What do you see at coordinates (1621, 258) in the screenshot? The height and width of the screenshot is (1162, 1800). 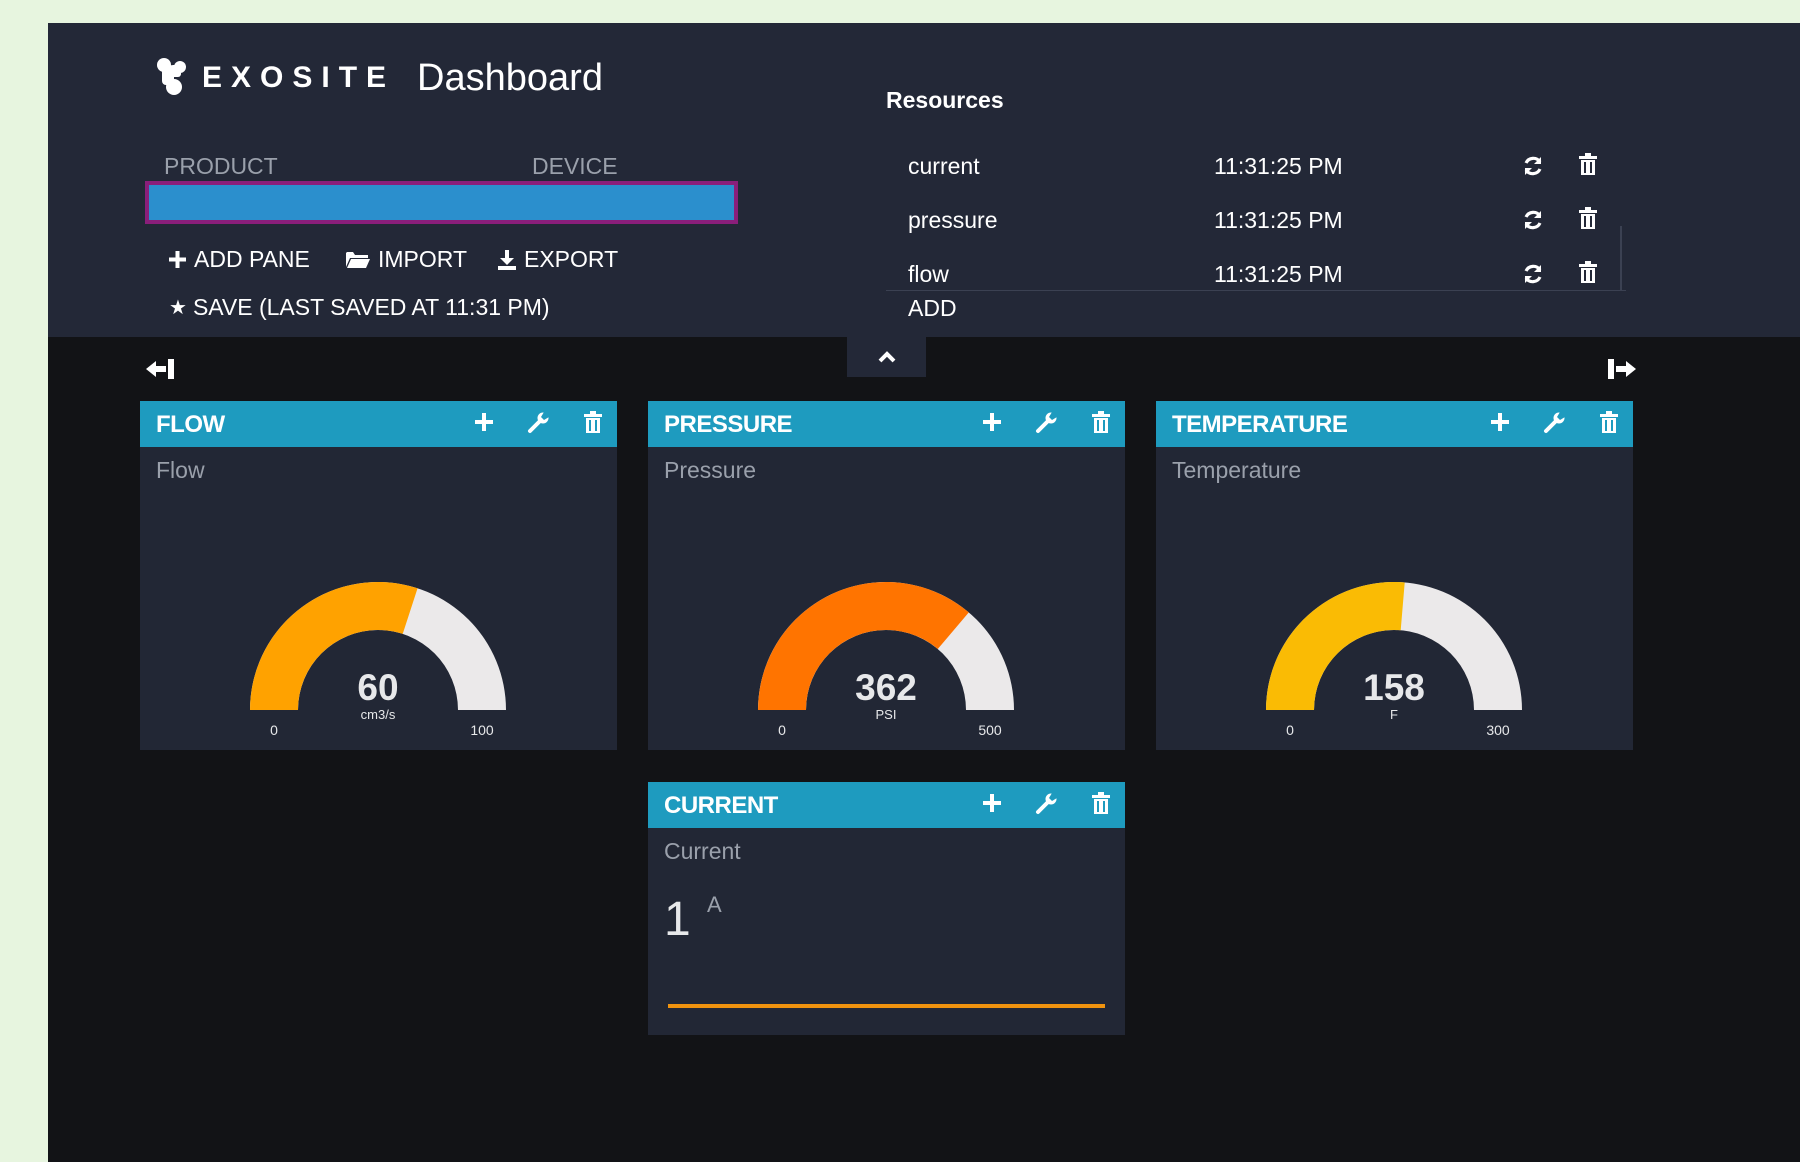 I see `resource-scrollbar` at bounding box center [1621, 258].